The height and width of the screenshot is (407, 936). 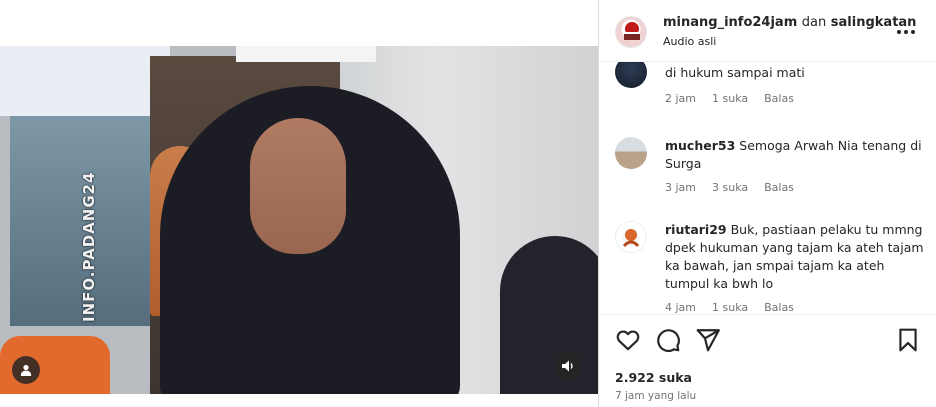 I want to click on comment-likes: 3 suka, so click(x=730, y=187).